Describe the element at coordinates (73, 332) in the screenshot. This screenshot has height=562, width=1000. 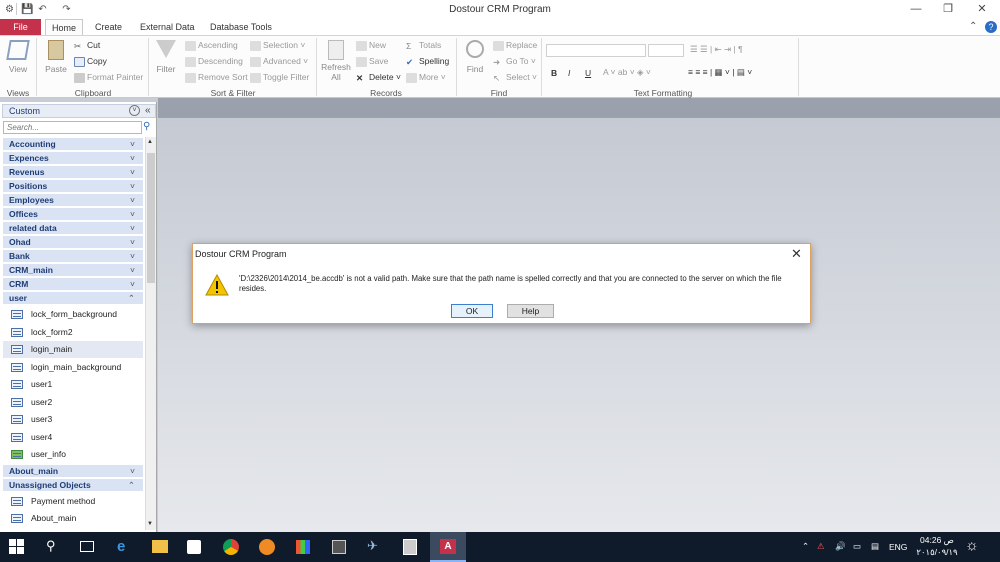
I see `nav-item: lock_form2` at that location.